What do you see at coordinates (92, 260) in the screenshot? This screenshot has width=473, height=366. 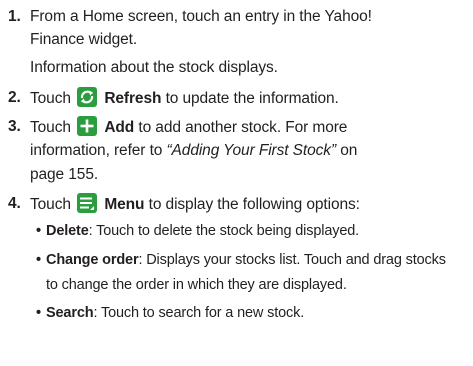 I see `option-term: Change order` at bounding box center [92, 260].